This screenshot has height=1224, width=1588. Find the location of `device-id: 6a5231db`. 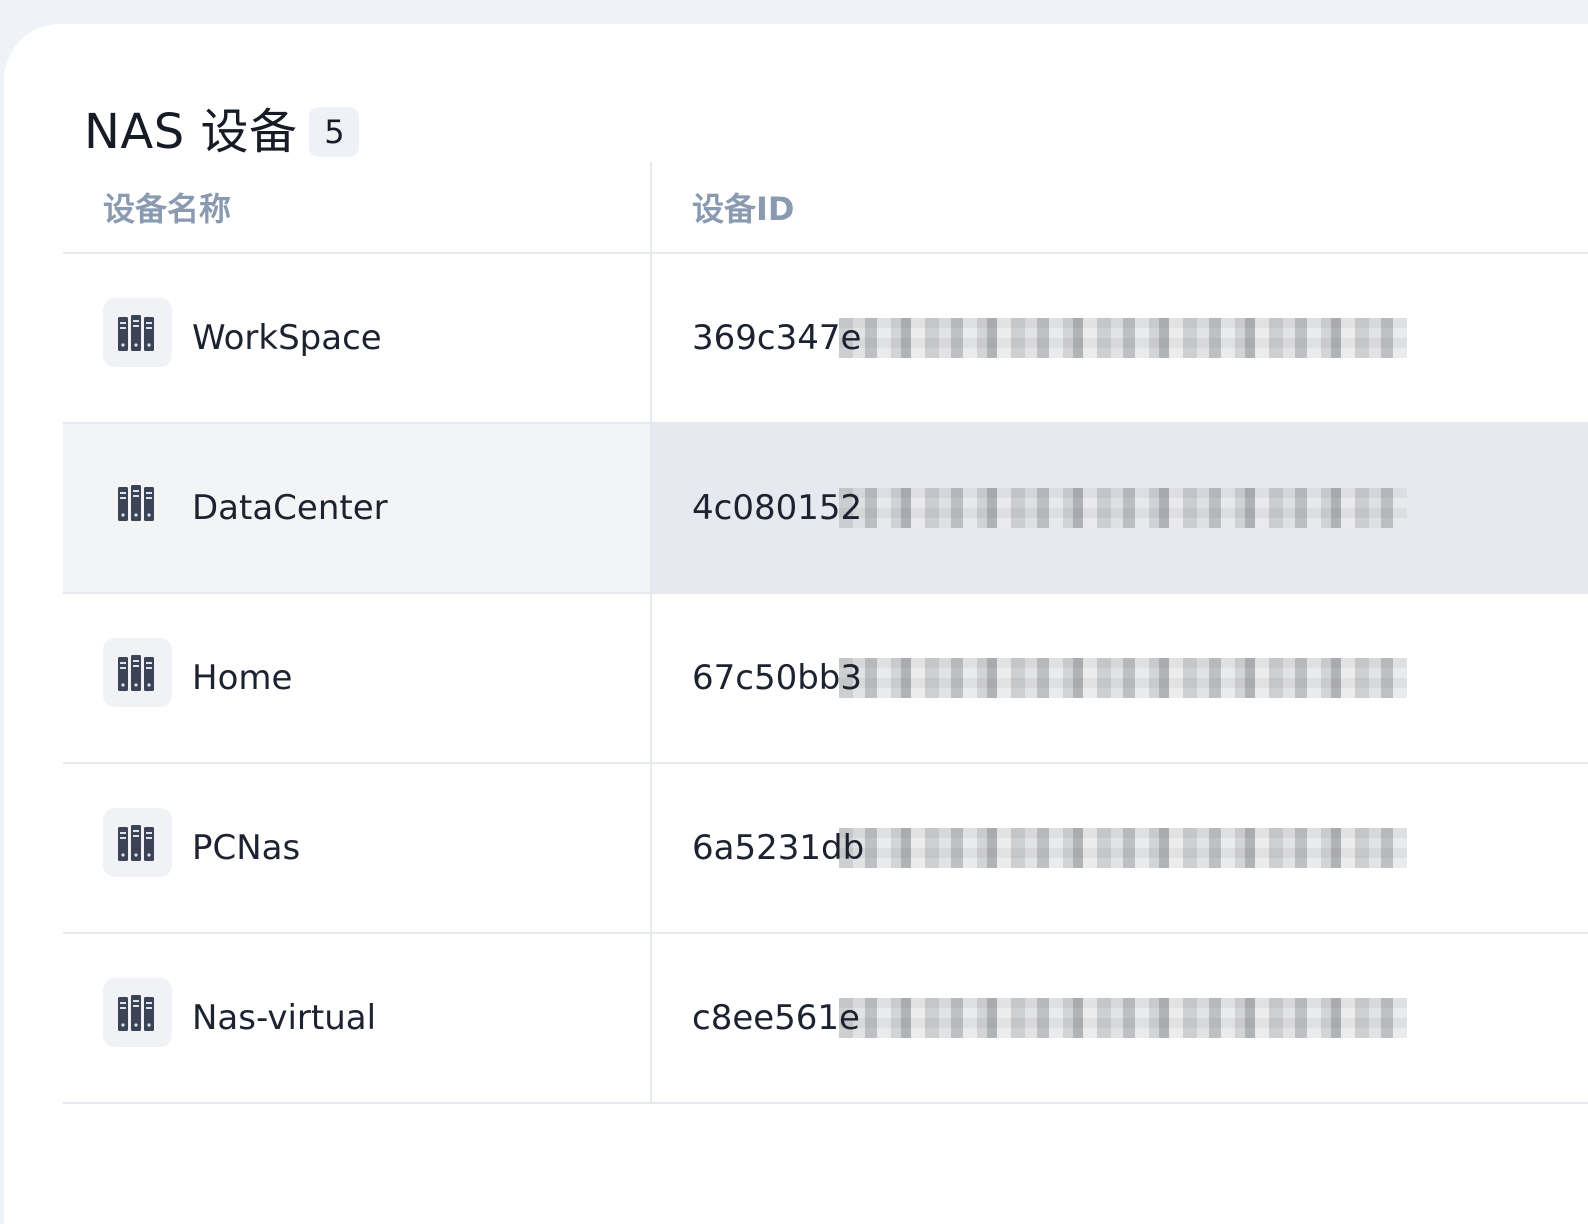

device-id: 6a5231db is located at coordinates (778, 848).